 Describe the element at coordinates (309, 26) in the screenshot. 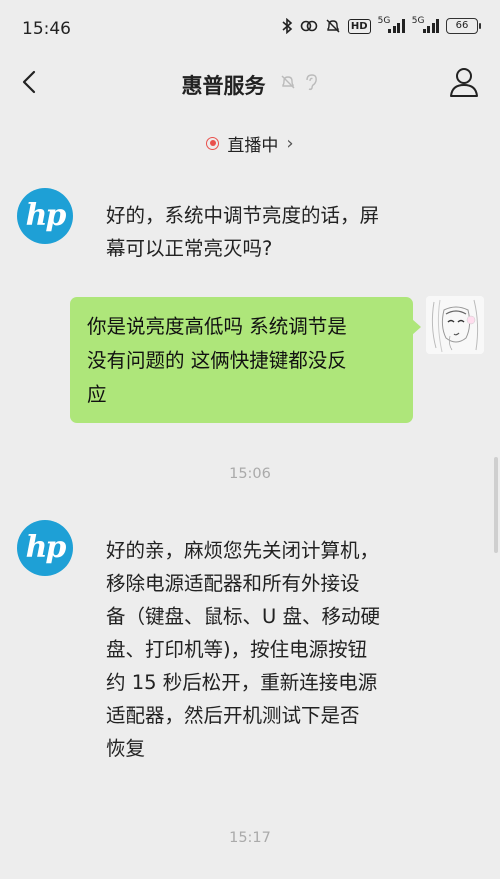

I see `link-icon` at that location.